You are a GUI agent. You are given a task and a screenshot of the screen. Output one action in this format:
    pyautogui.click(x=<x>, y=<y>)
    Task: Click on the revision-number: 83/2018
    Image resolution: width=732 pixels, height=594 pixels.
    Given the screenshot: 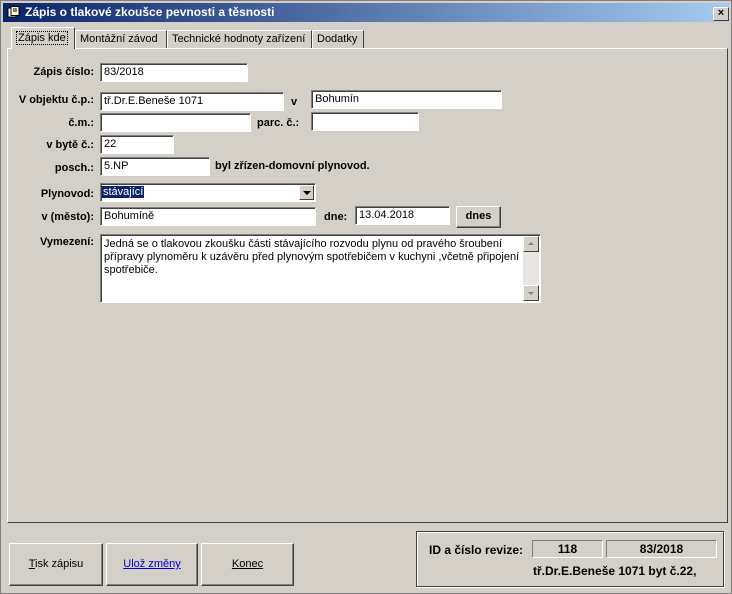 What is the action you would take?
    pyautogui.click(x=661, y=549)
    